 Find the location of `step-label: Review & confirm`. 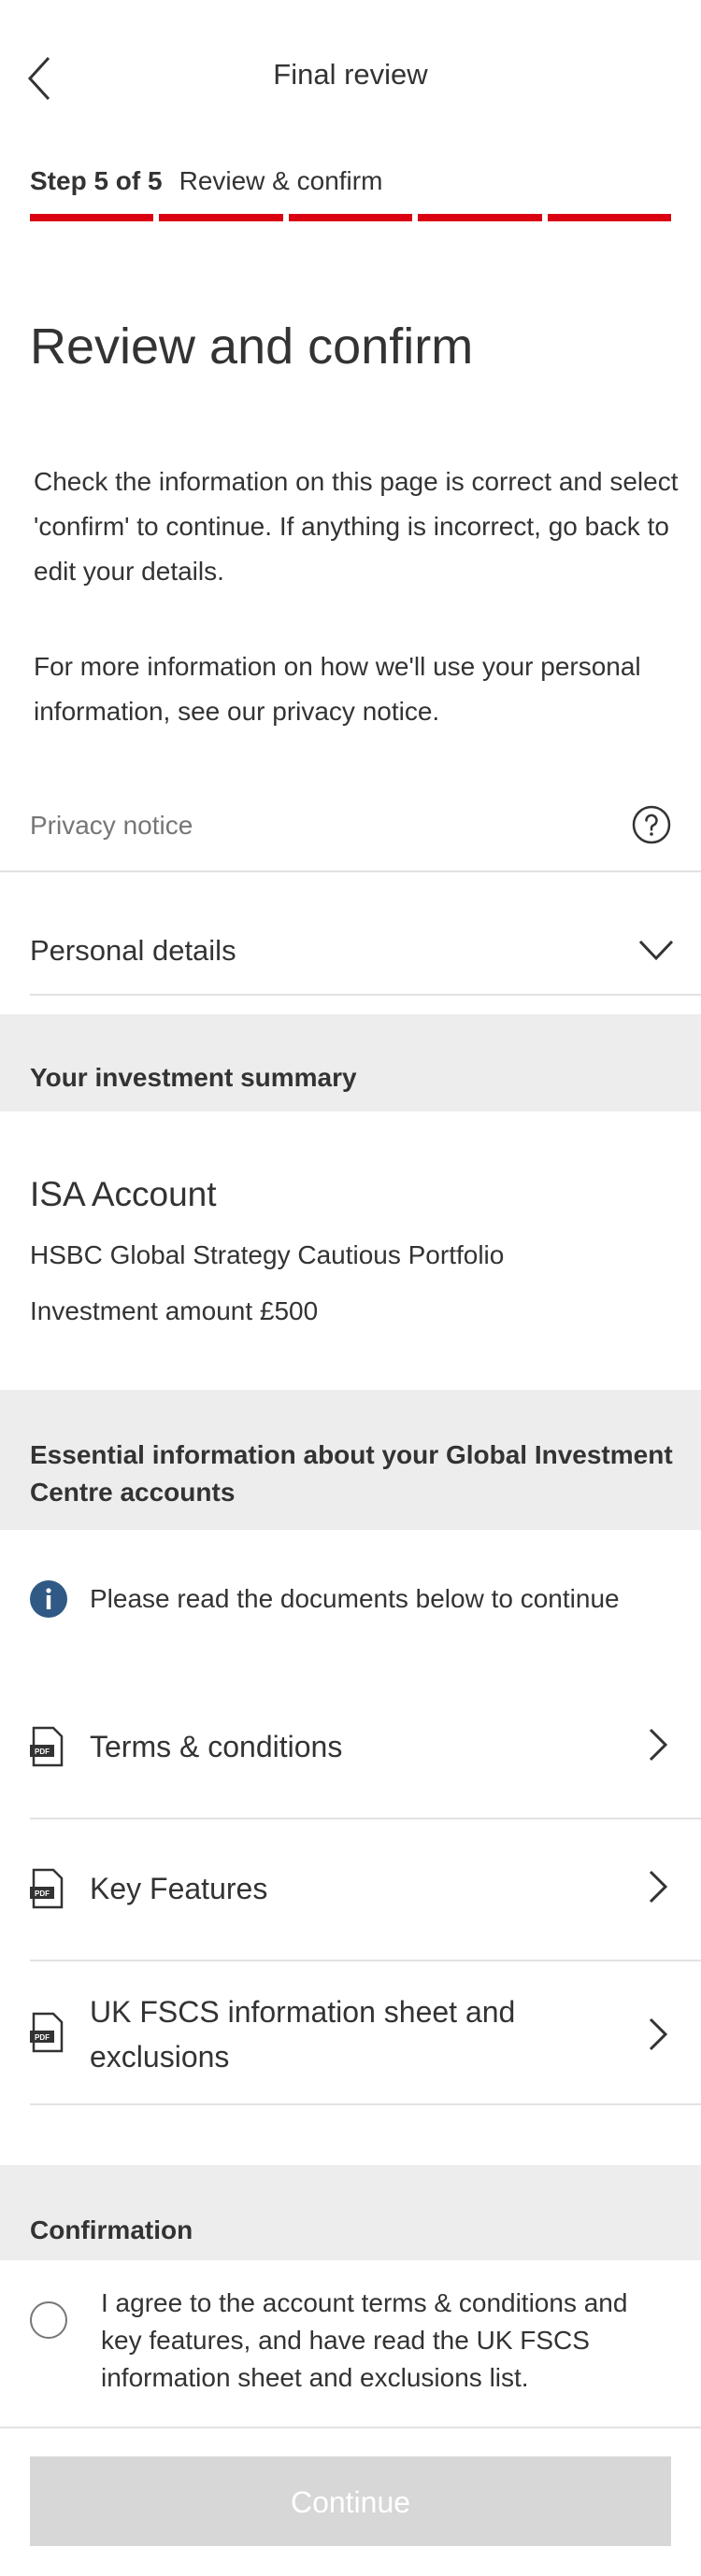

step-label: Review & confirm is located at coordinates (281, 180).